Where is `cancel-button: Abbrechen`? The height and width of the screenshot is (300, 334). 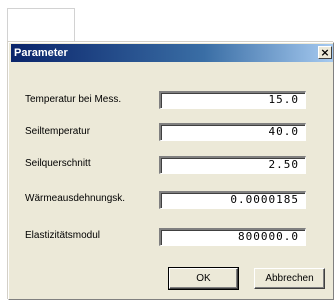 cancel-button: Abbrechen is located at coordinates (289, 278).